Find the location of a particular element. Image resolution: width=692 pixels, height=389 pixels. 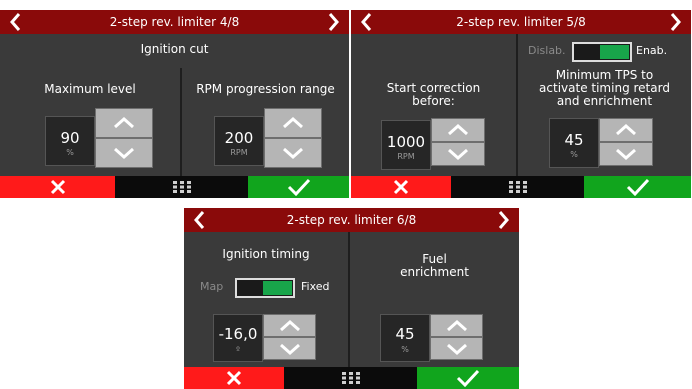

value-text: 200 is located at coordinates (239, 138).